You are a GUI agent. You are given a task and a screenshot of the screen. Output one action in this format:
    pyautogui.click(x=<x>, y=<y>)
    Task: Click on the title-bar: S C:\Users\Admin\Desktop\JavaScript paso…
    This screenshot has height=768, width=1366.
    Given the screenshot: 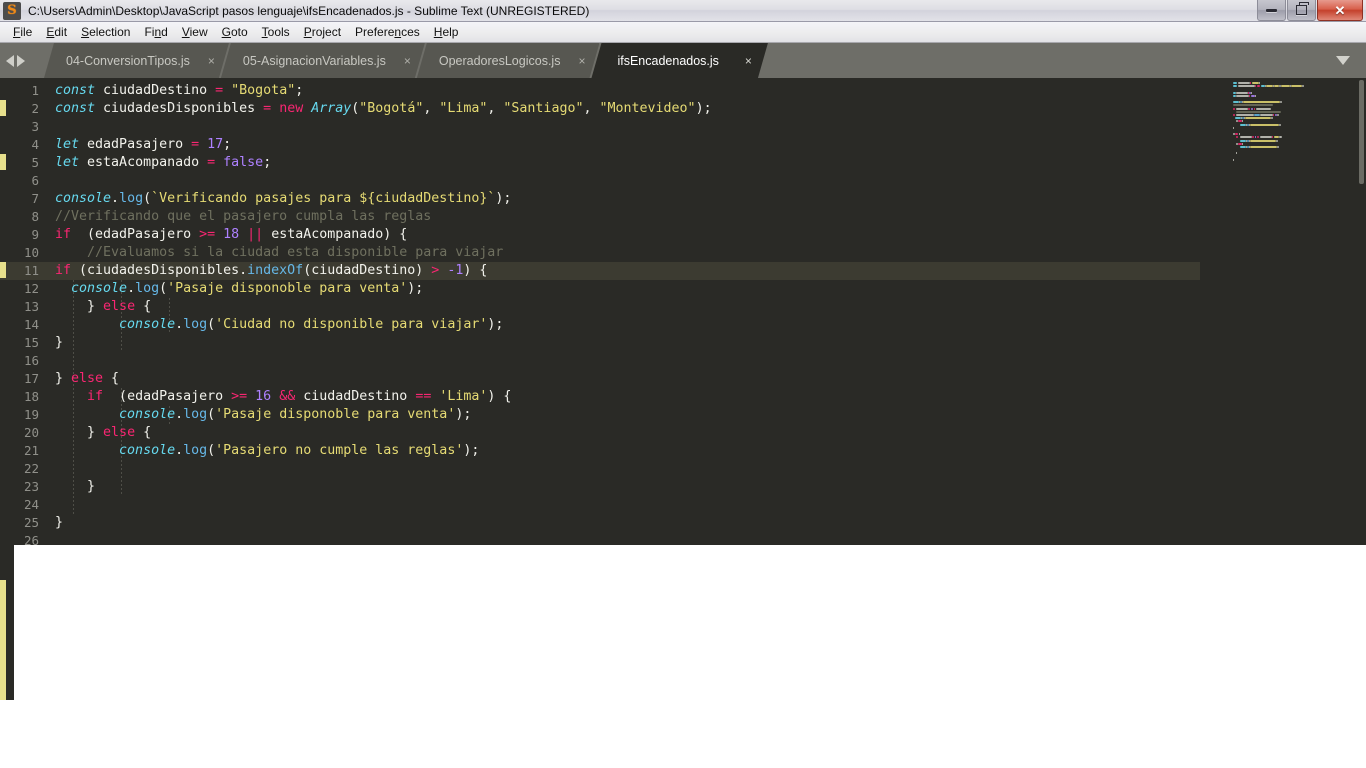 What is the action you would take?
    pyautogui.click(x=683, y=11)
    